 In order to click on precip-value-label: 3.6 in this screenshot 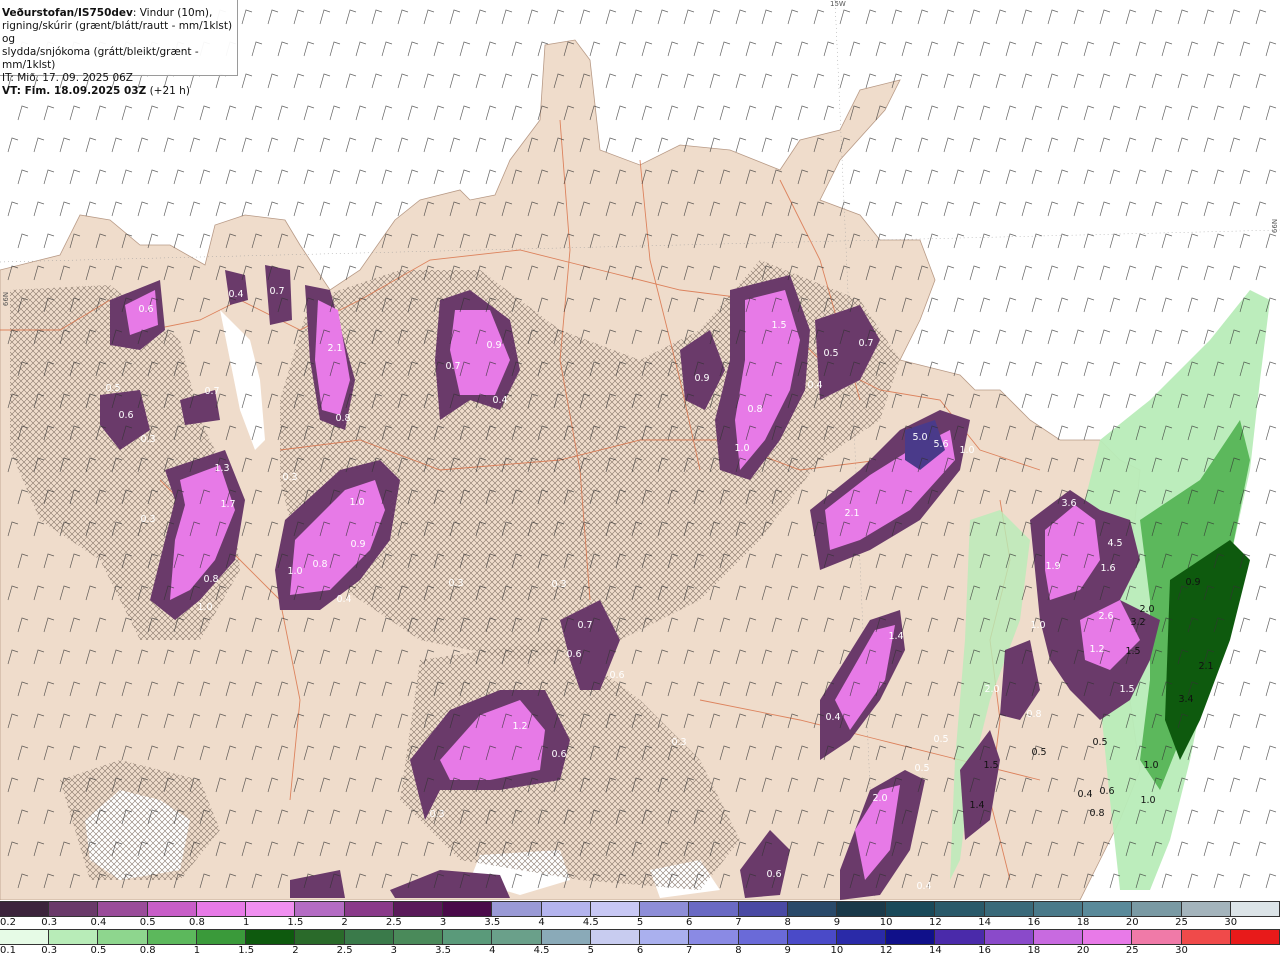, I will do `click(1068, 503)`.